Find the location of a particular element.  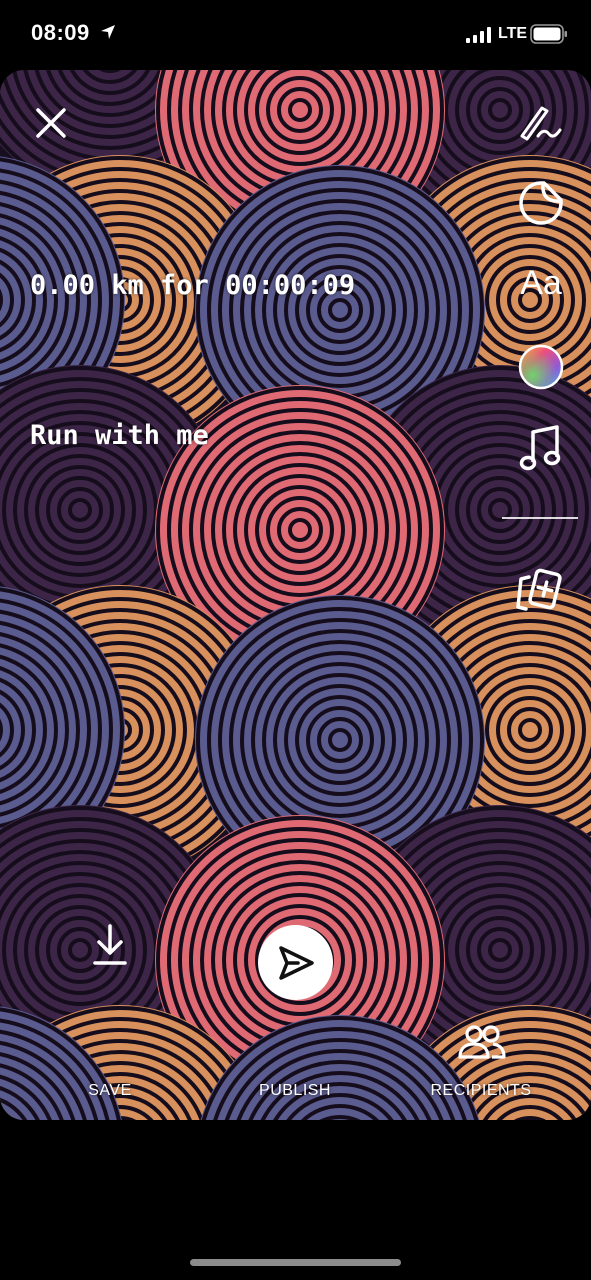

home-indicator is located at coordinates (295, 1262).